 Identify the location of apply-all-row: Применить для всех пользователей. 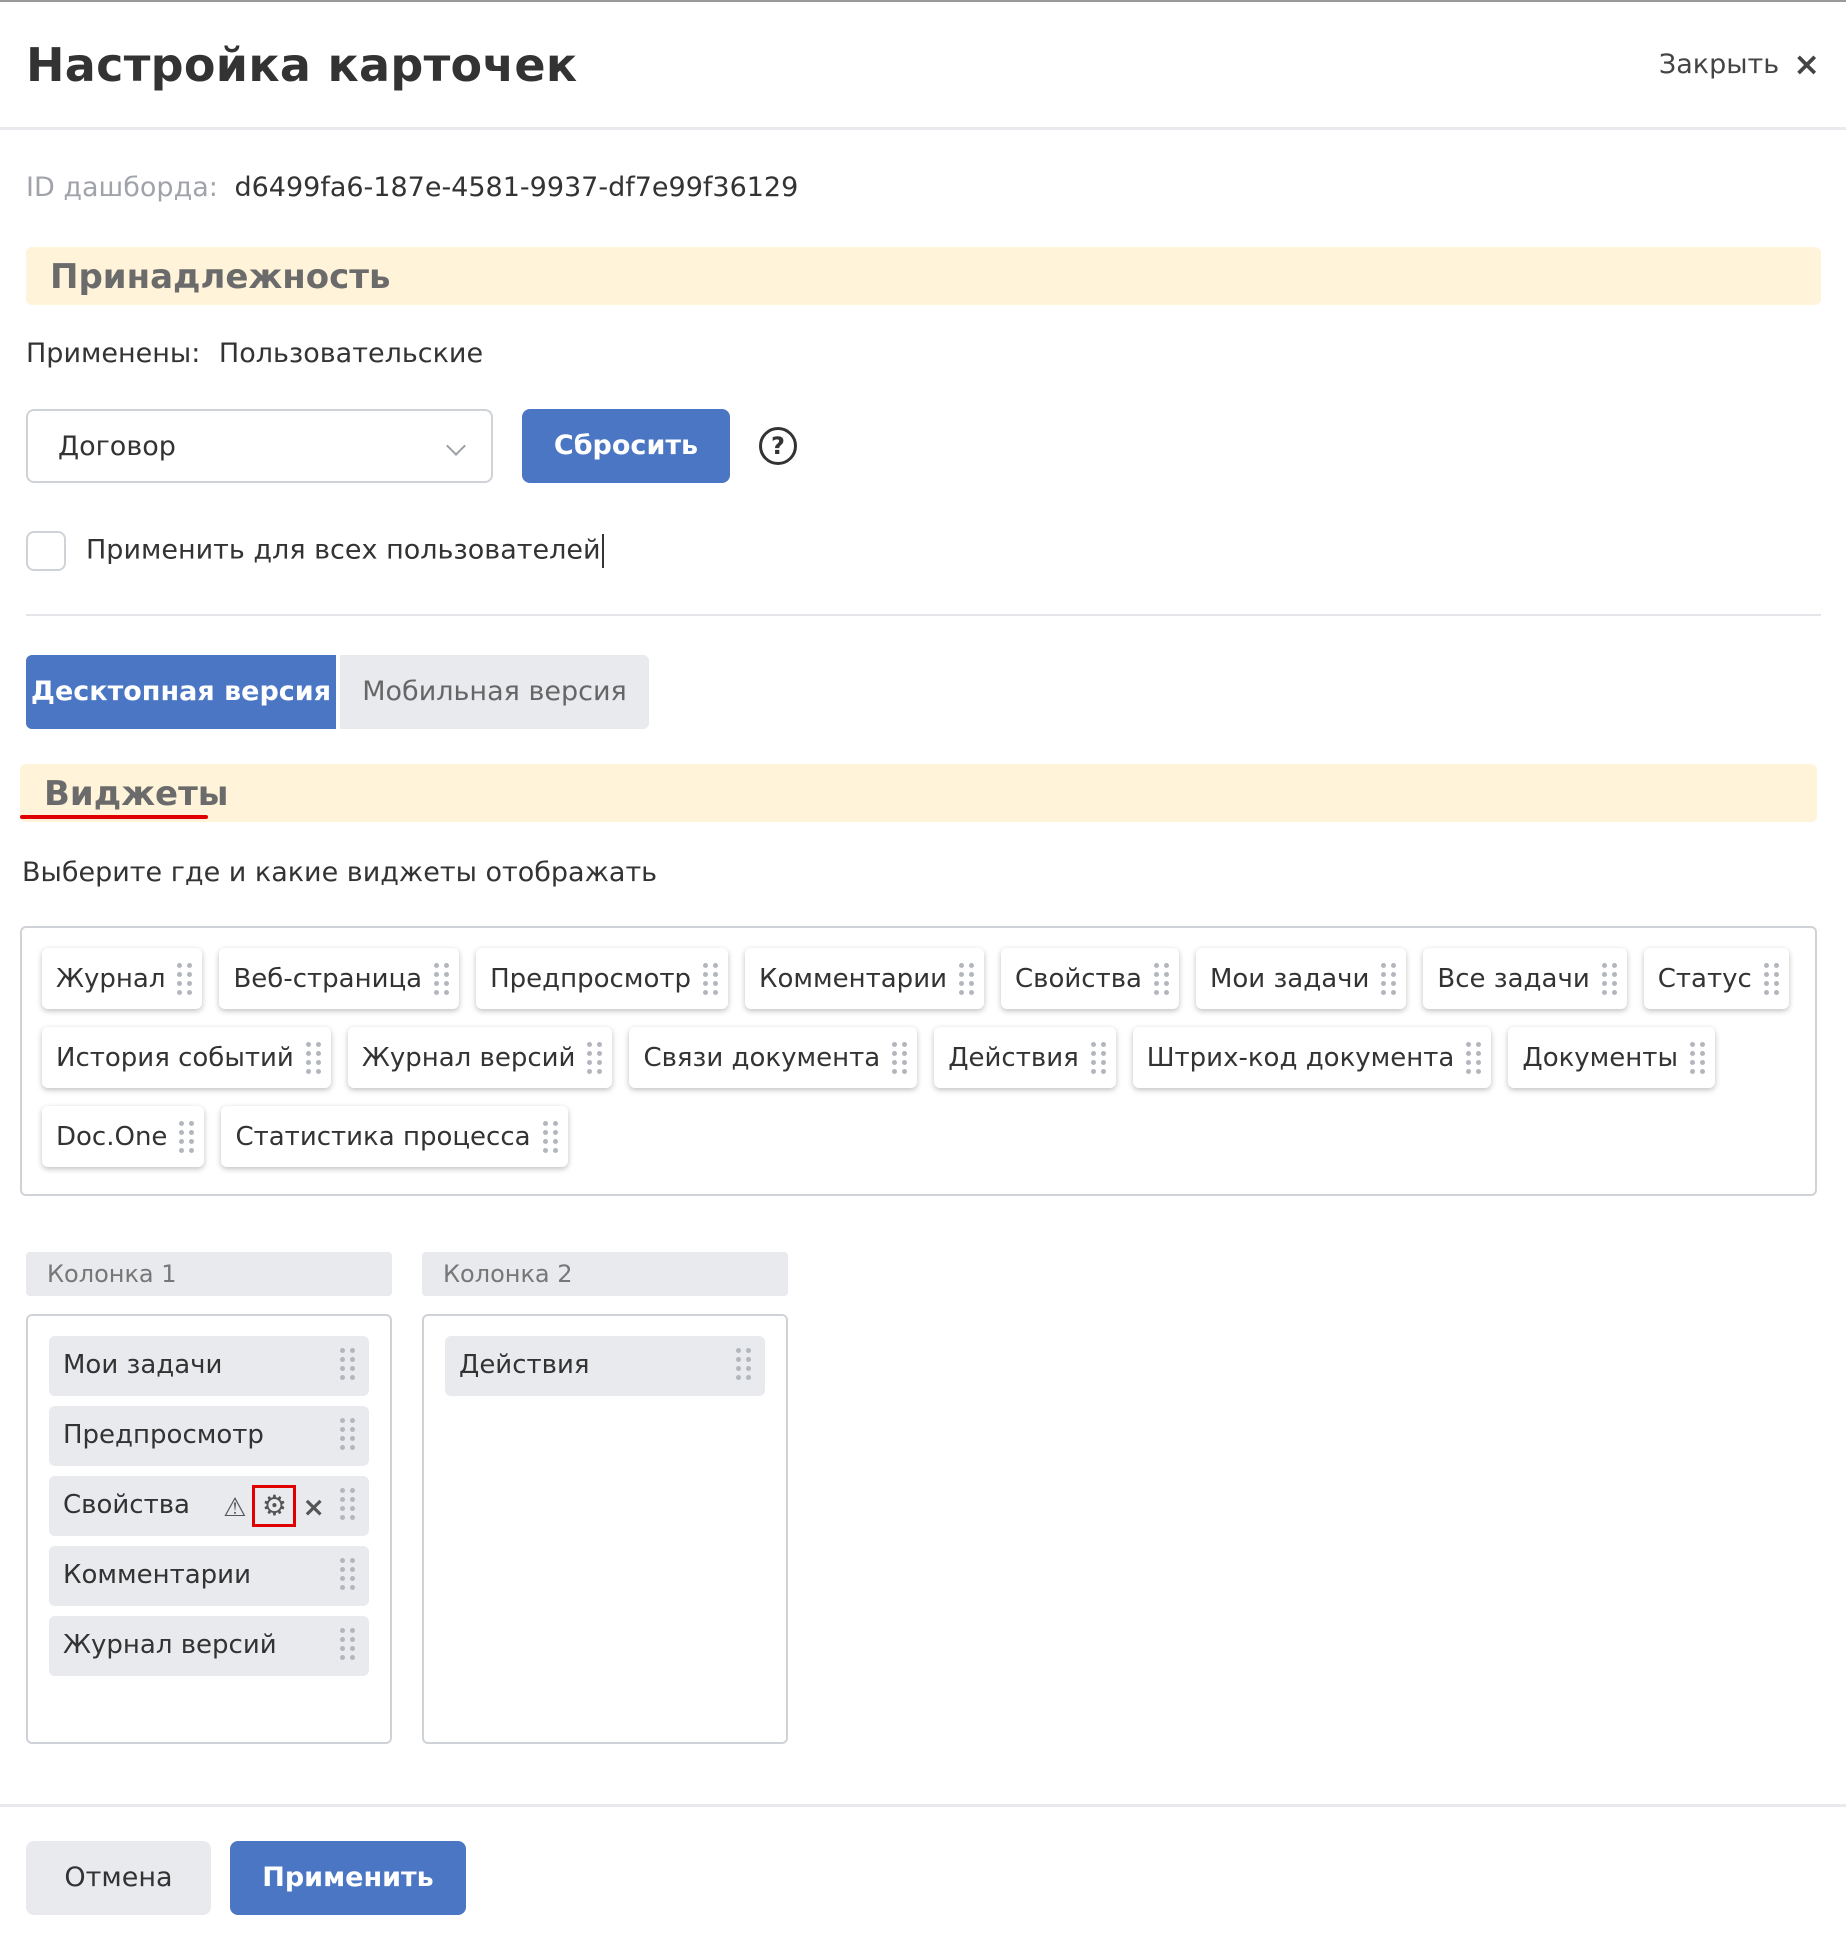
(315, 551).